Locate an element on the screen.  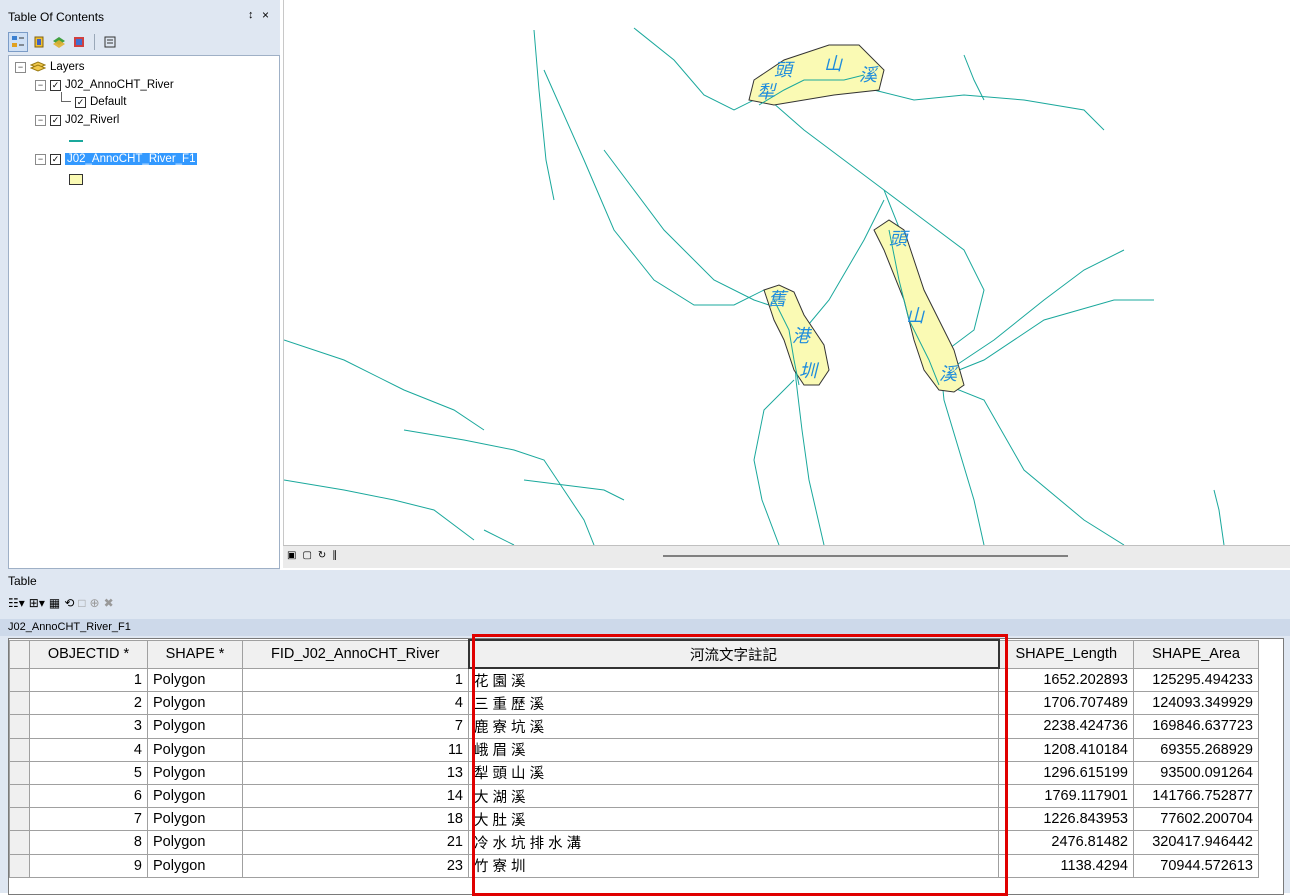
table-cell: 1706.707489 is located at coordinates (1066, 703).